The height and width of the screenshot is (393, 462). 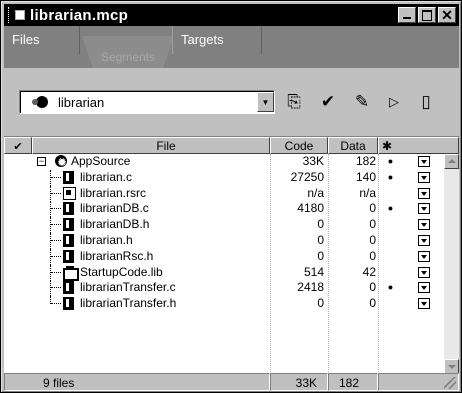 I want to click on check-syntax-icon: ✔, so click(x=328, y=101).